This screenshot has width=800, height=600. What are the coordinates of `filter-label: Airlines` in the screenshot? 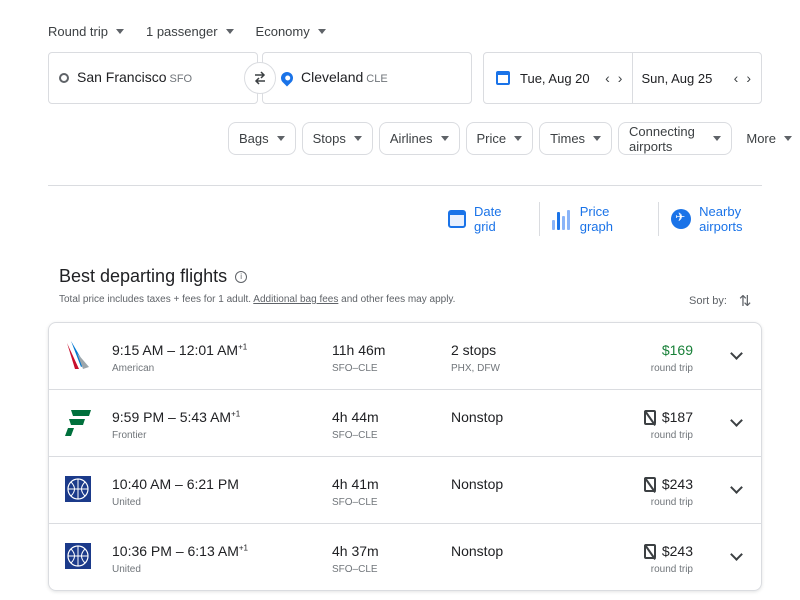 It's located at (411, 138).